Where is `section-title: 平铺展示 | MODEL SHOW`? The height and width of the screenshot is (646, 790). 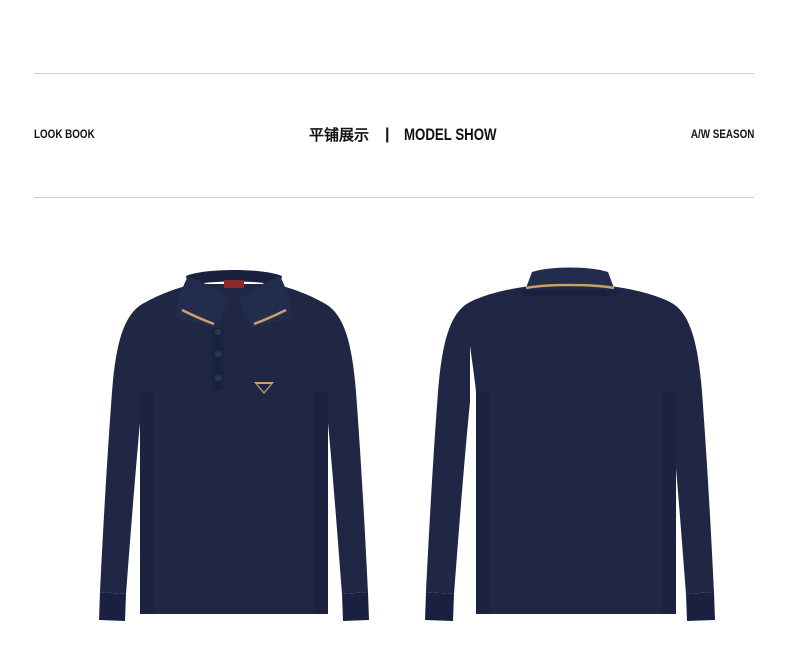
section-title: 平铺展示 | MODEL SHOW is located at coordinates (415, 134).